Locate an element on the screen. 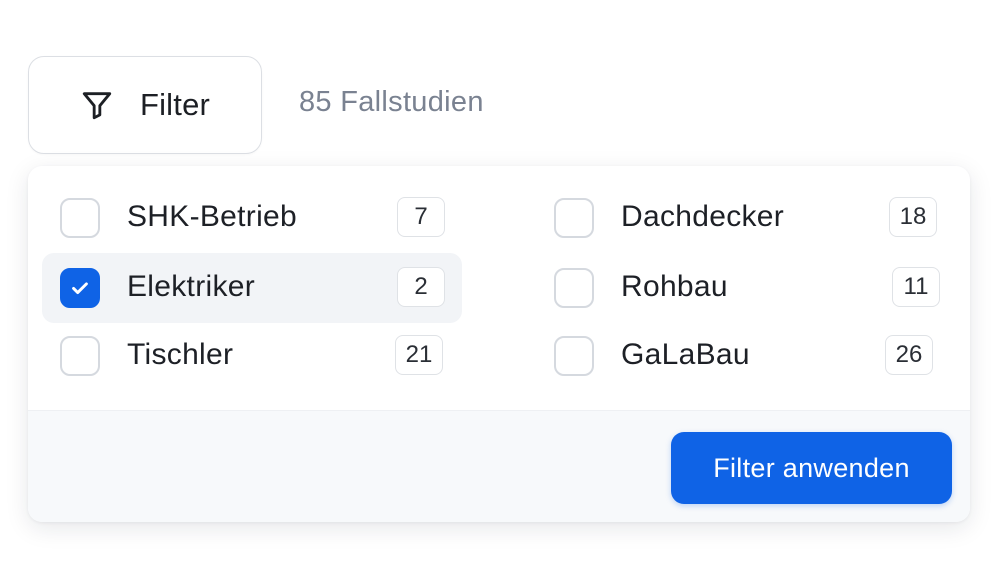 This screenshot has height=584, width=1000. filter-button-label: Filter is located at coordinates (175, 104).